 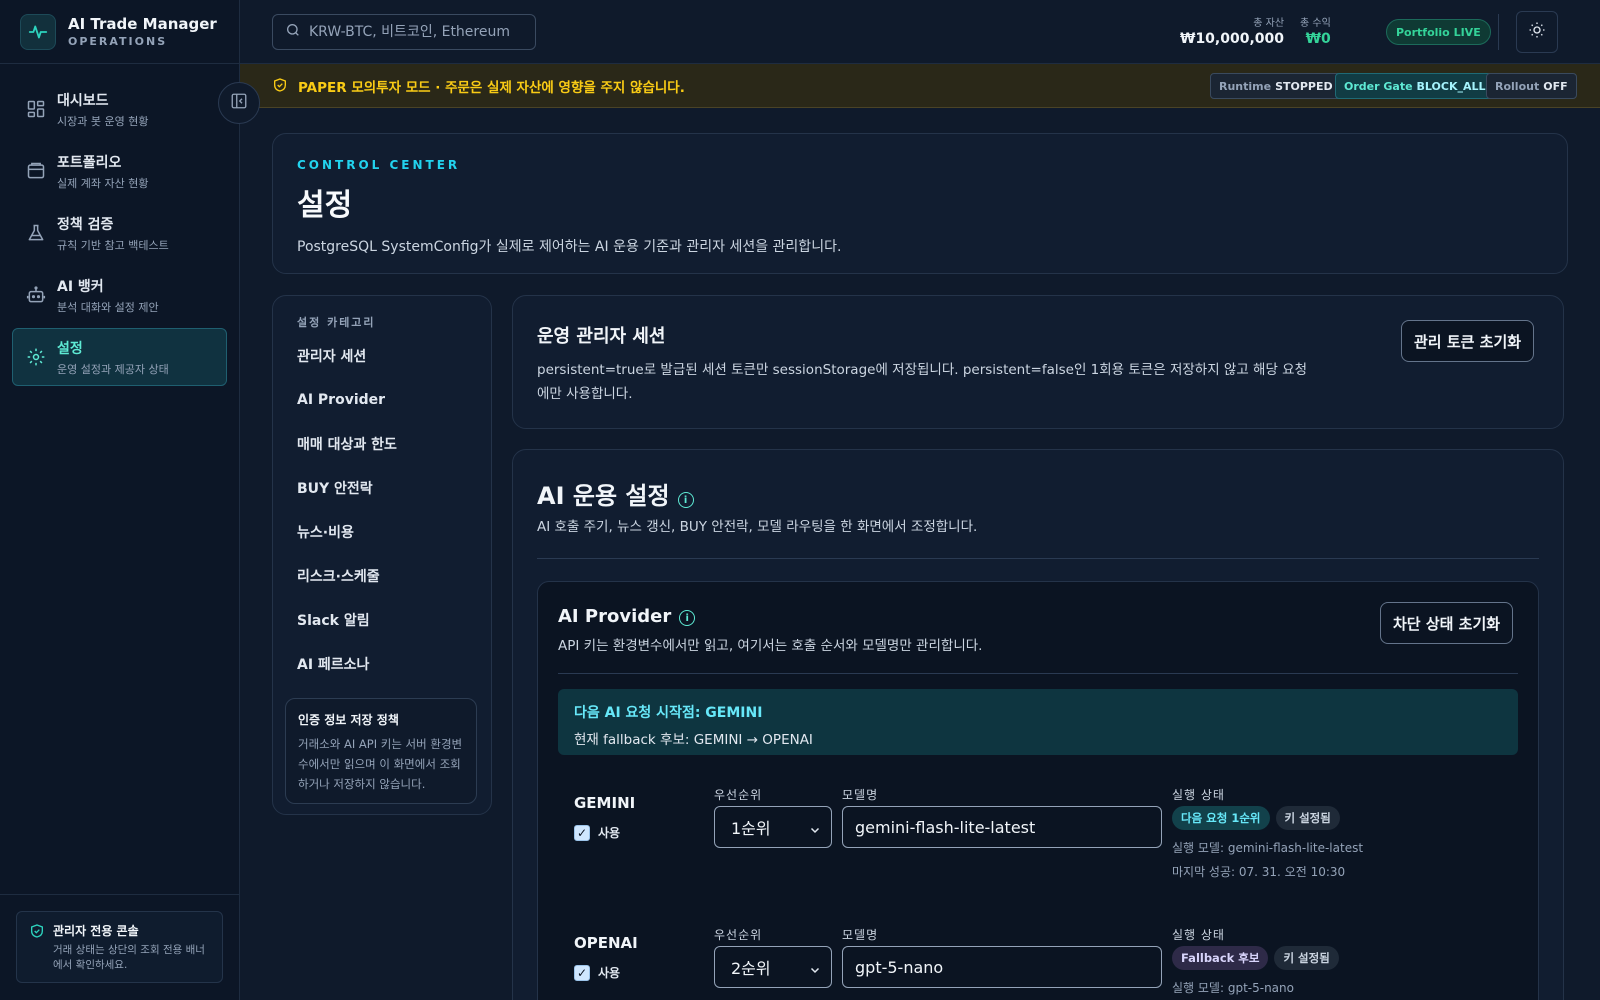 What do you see at coordinates (119, 109) in the screenshot?
I see `sidebar-item-dashboard: 대시보드 시장과 봇 운영 현황` at bounding box center [119, 109].